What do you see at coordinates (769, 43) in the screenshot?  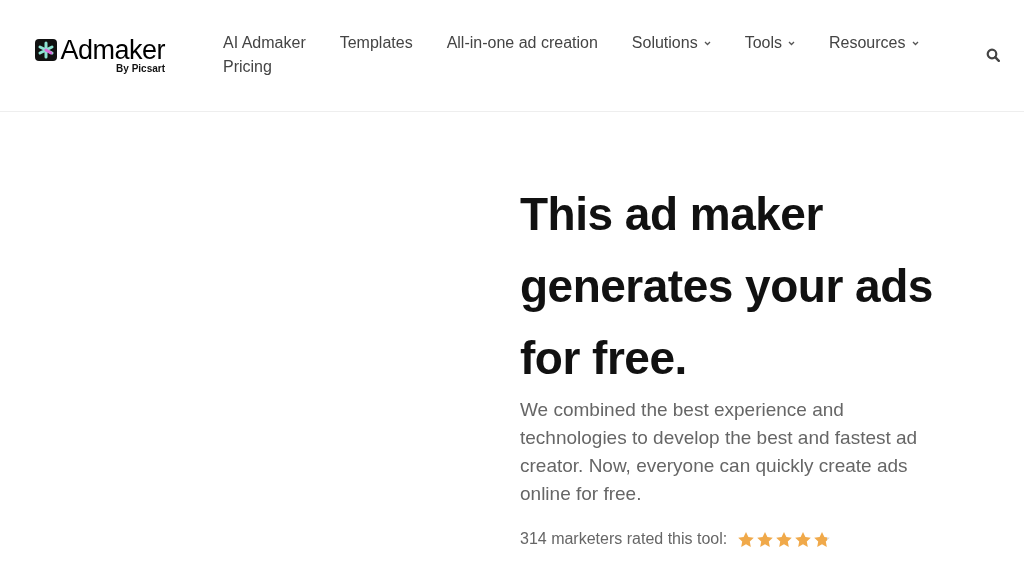 I see `nav-link: Tools` at bounding box center [769, 43].